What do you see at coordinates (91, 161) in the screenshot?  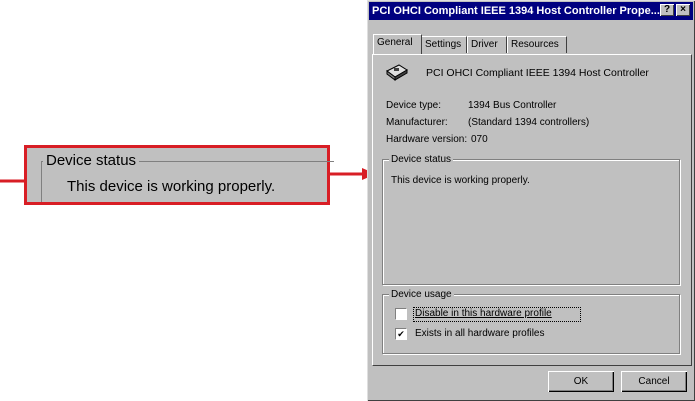 I see `callout-legend: Device status` at bounding box center [91, 161].